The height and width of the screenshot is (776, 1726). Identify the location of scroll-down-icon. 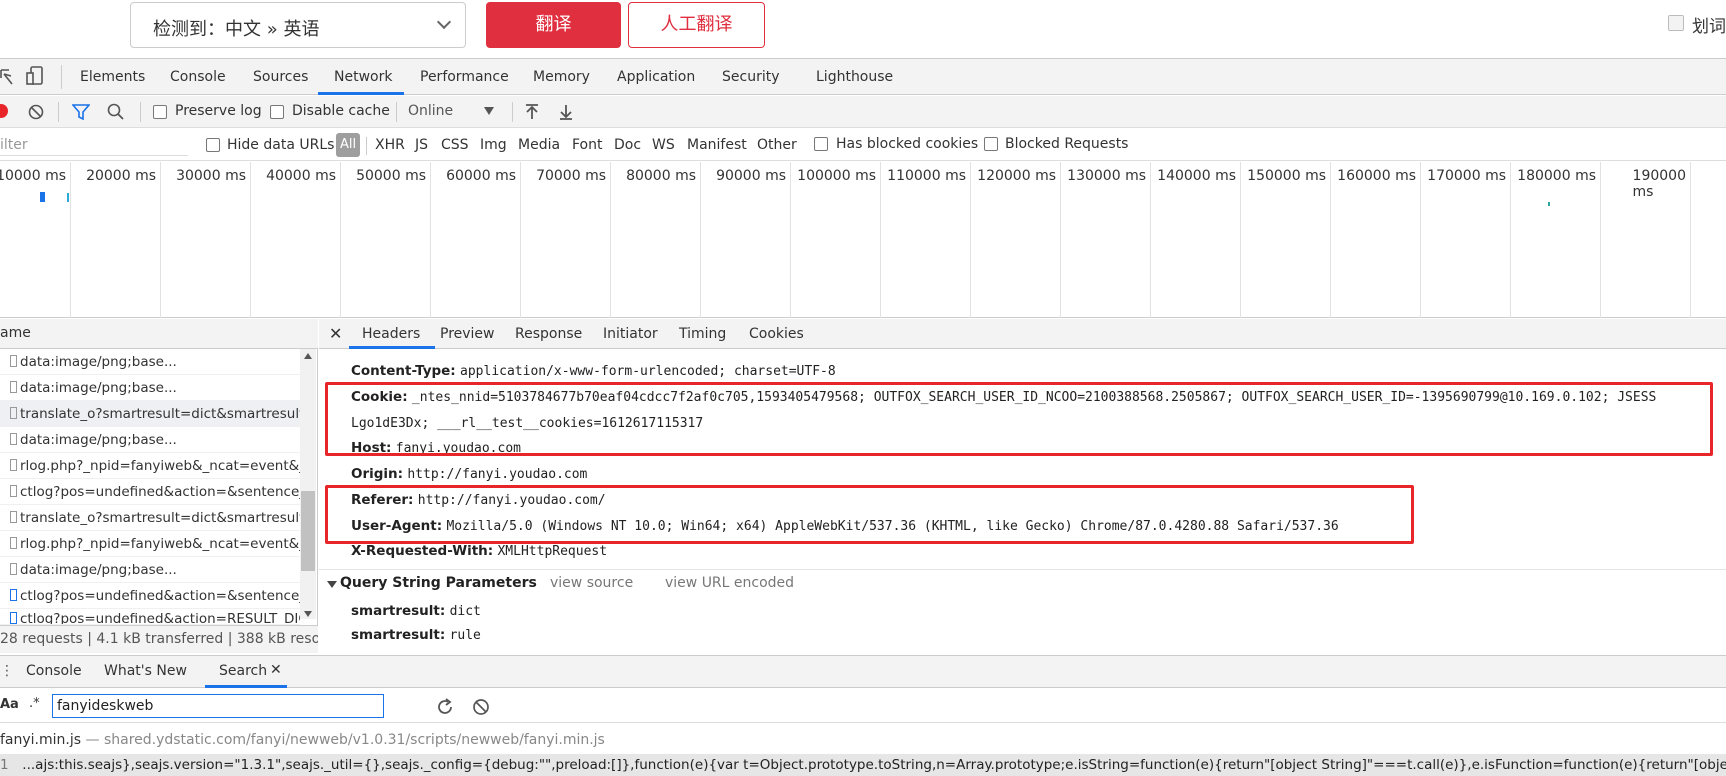
(308, 614).